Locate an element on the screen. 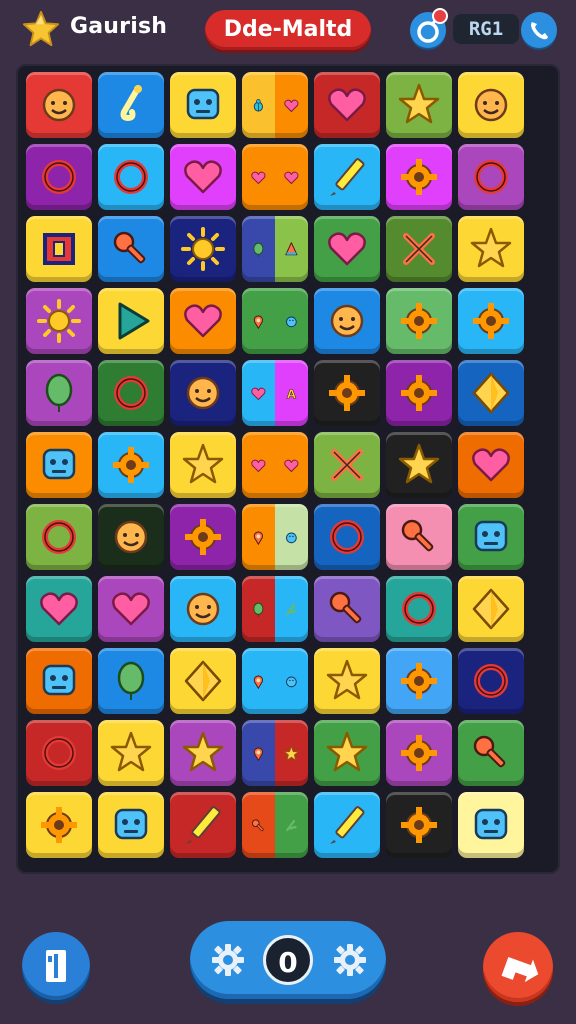  svg-text: A is located at coordinates (292, 394).